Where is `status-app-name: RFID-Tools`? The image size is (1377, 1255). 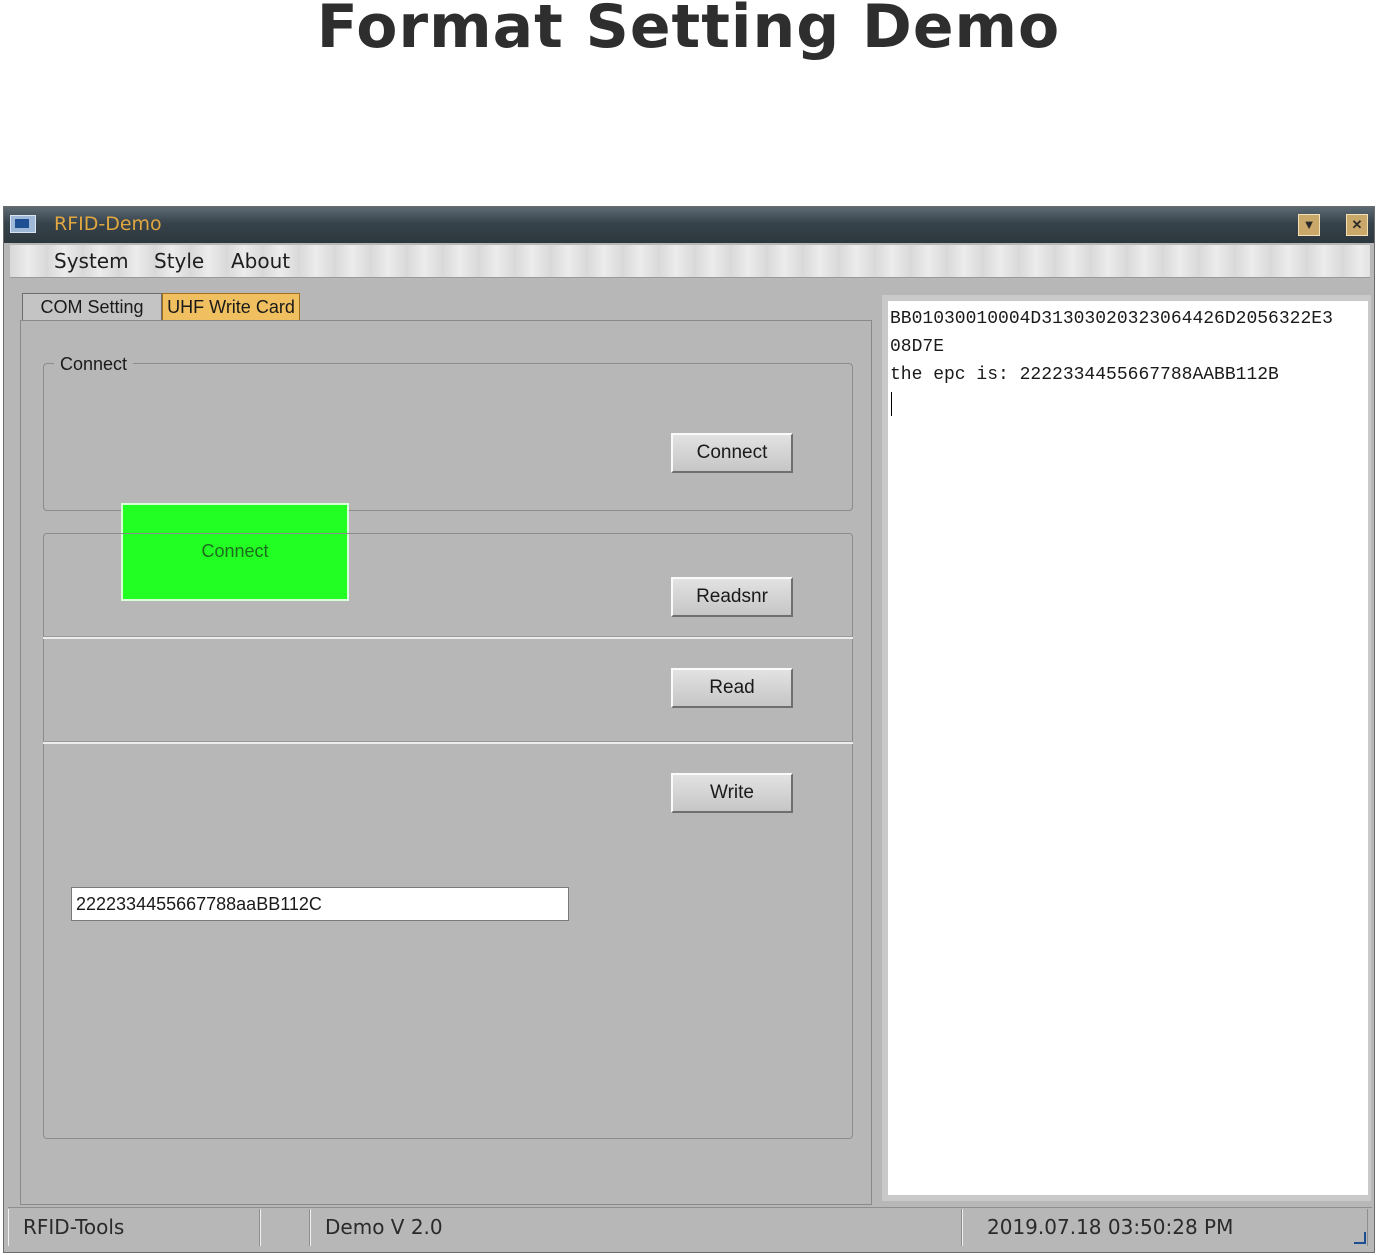 status-app-name: RFID-Tools is located at coordinates (134, 1227).